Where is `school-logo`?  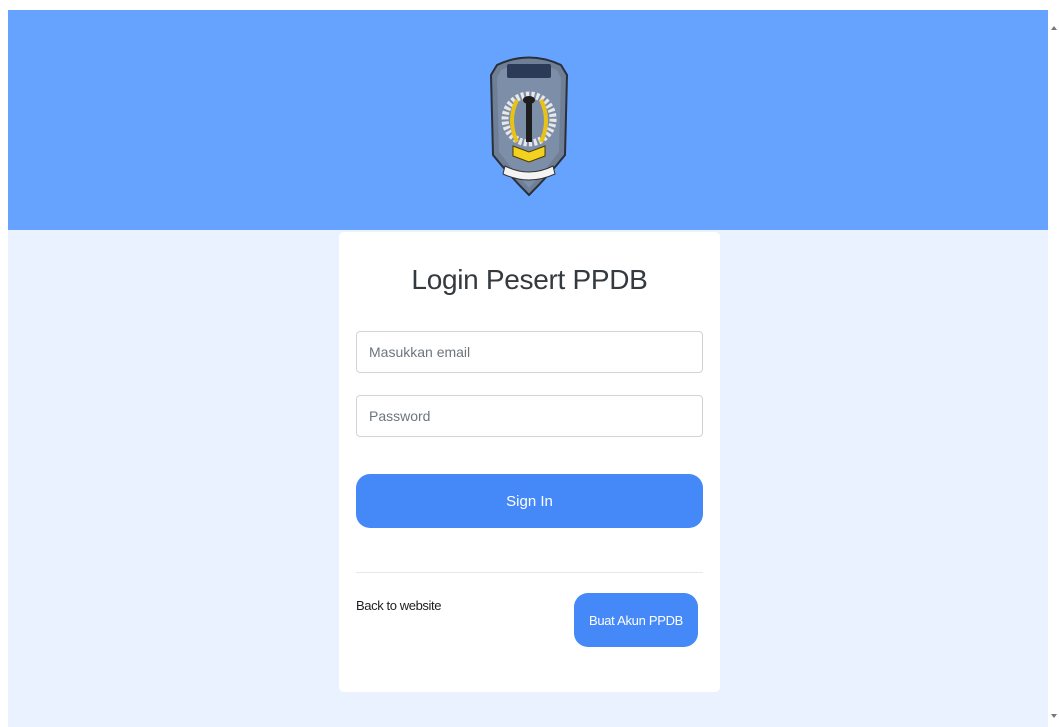 school-logo is located at coordinates (529, 126).